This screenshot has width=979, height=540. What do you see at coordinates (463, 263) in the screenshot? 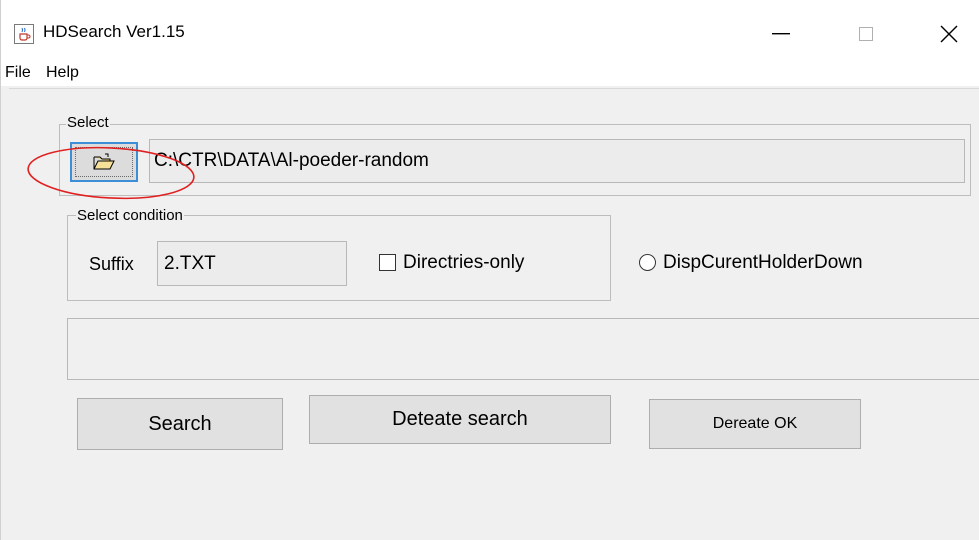
I see `directories-only-label: Directries-only` at bounding box center [463, 263].